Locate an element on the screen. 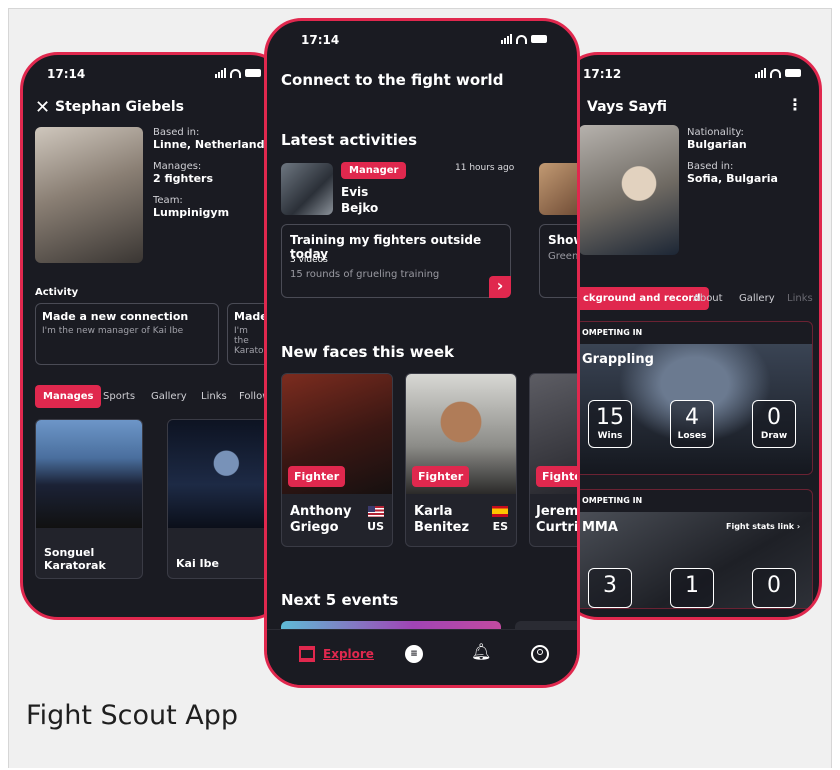 This screenshot has height=770, width=840. tab-about: About is located at coordinates (708, 298).